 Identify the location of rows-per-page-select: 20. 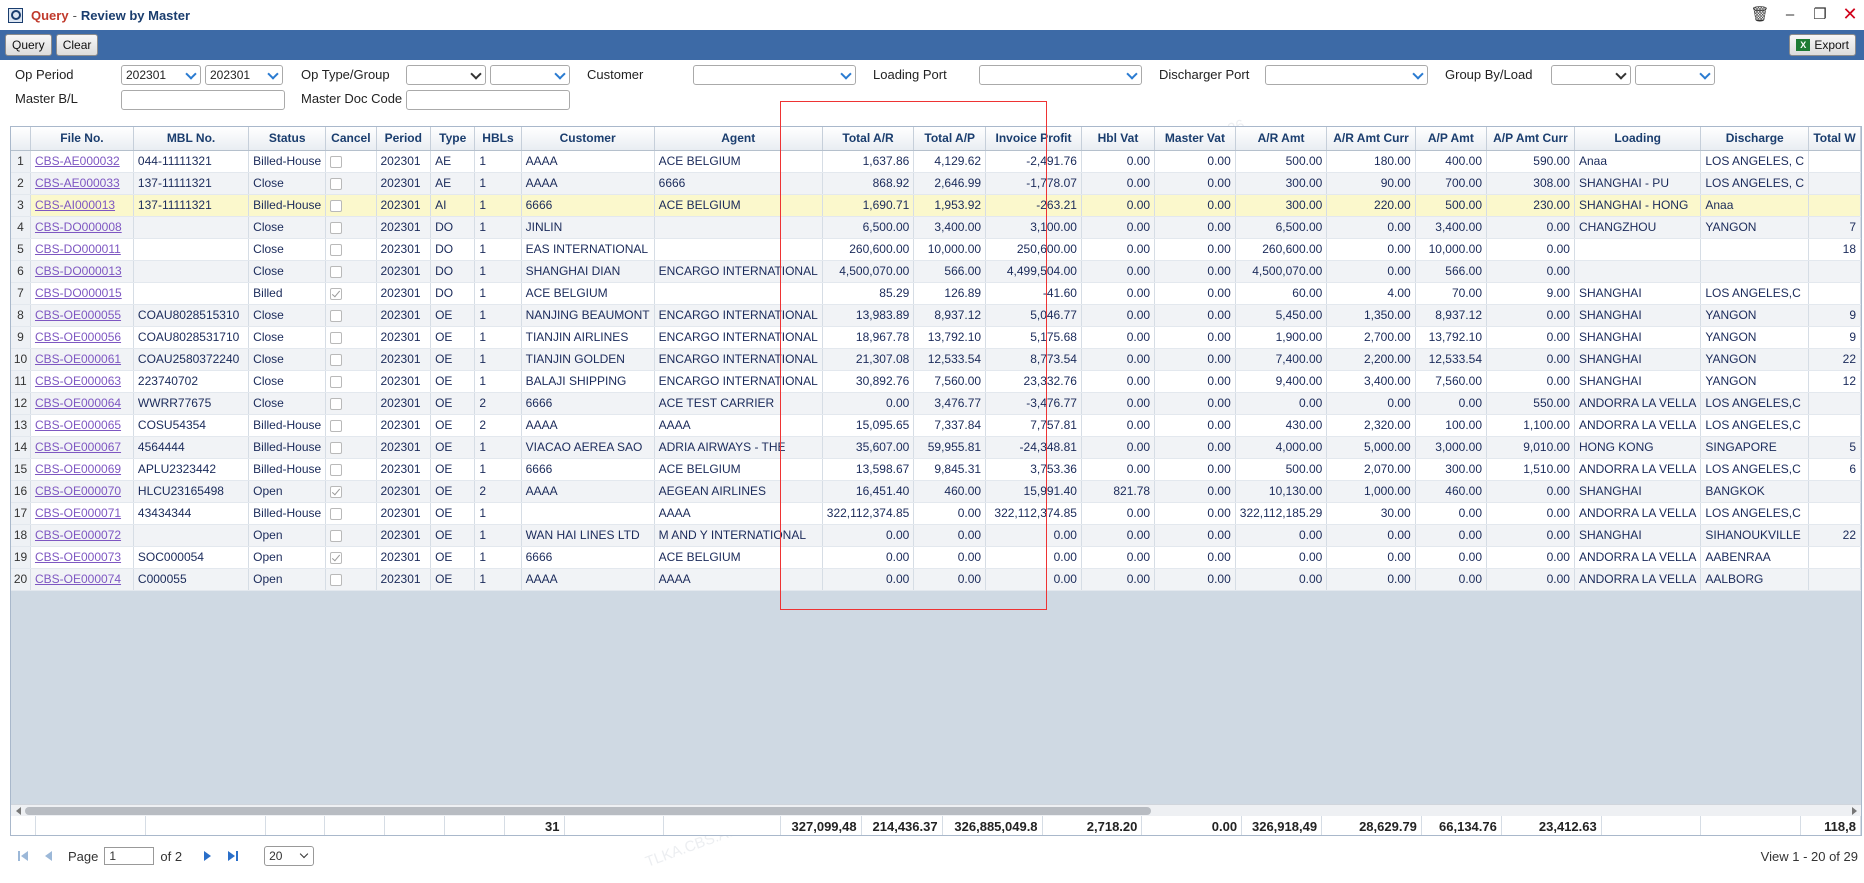
(289, 856).